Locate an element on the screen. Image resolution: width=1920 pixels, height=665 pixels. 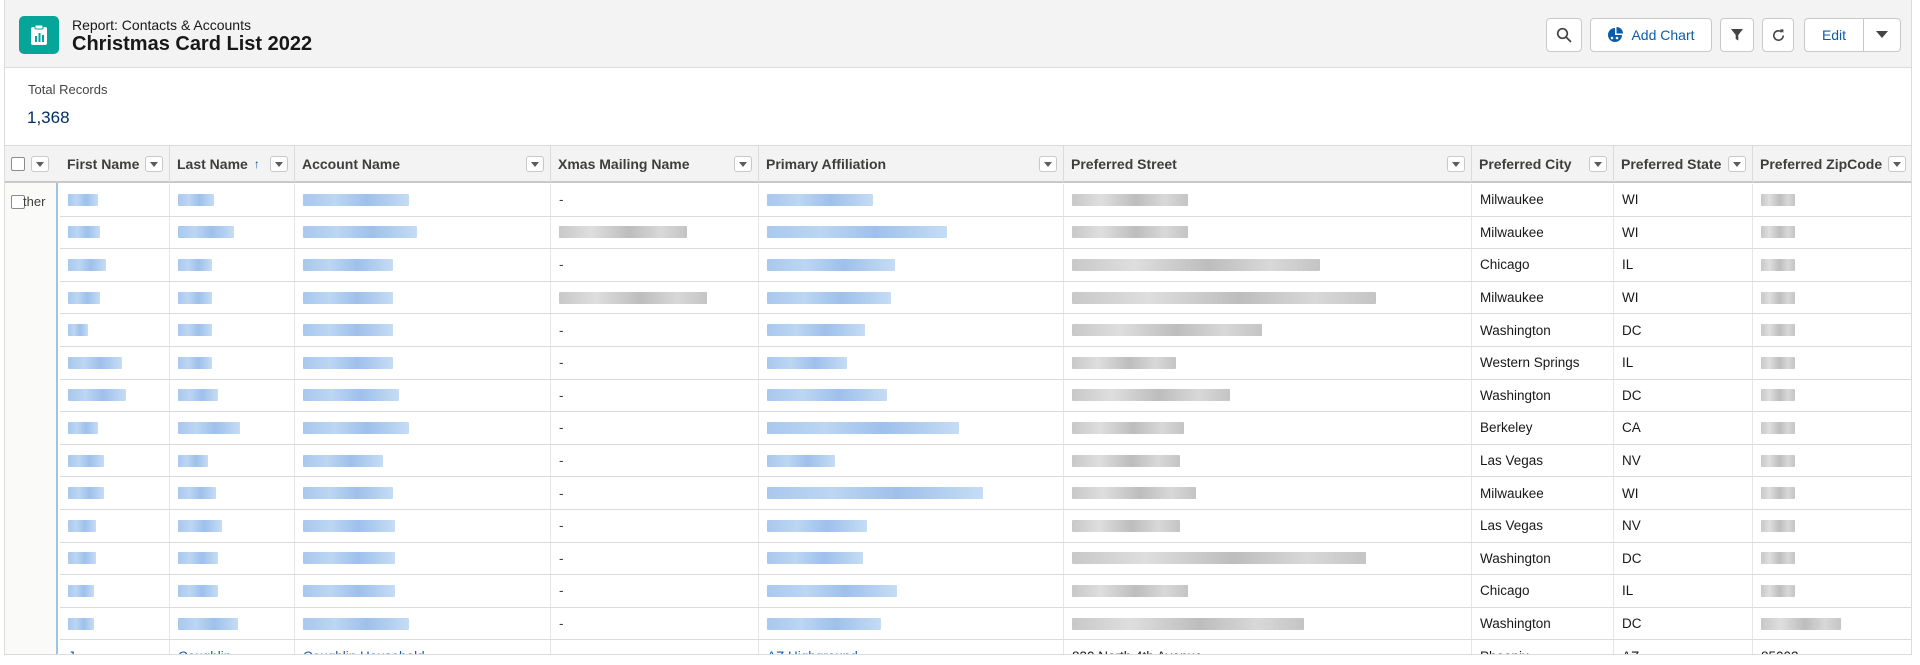
sort-ascending-icon: ↑ is located at coordinates (257, 164).